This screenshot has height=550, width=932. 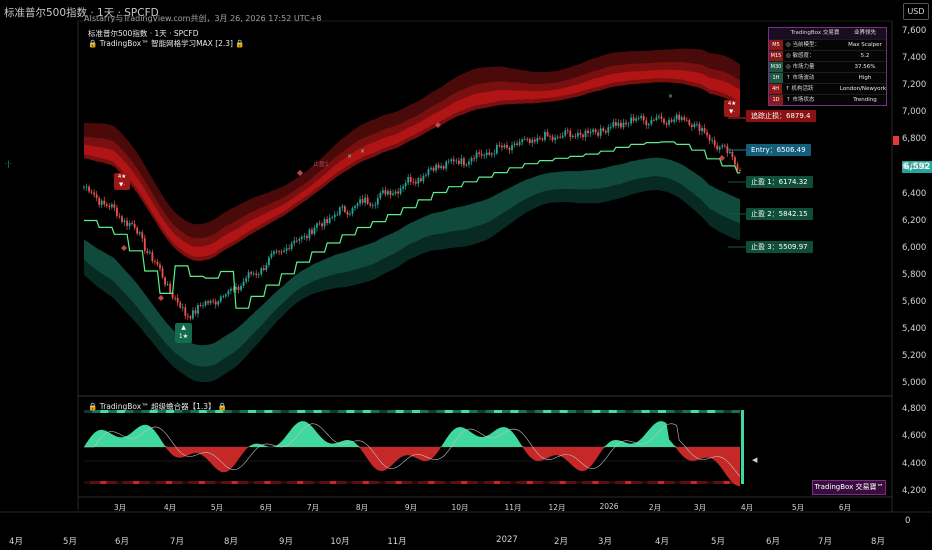 What do you see at coordinates (776, 89) in the screenshot?
I see `timeframe-cell: 4H` at bounding box center [776, 89].